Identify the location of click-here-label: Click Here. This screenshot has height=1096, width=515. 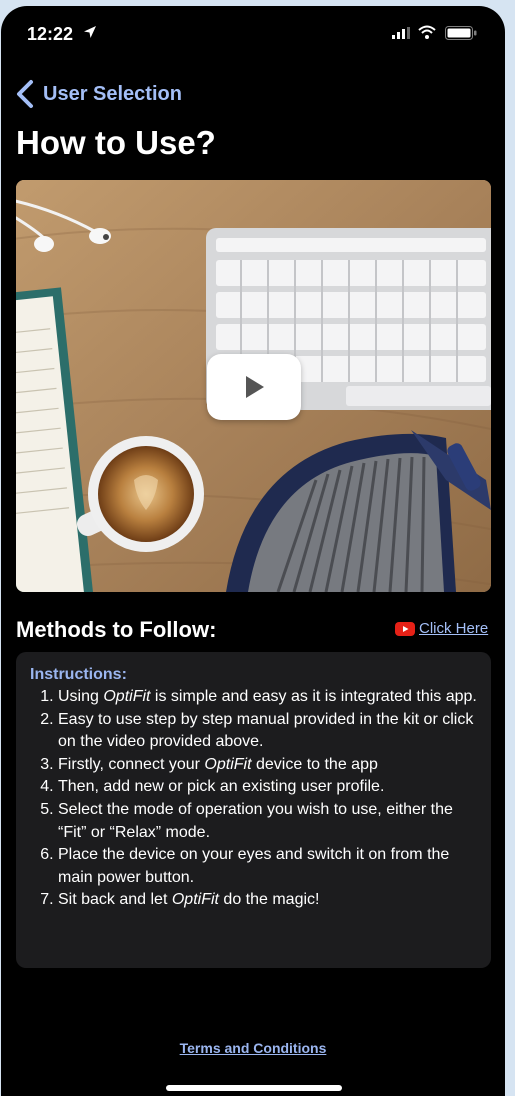
(454, 628).